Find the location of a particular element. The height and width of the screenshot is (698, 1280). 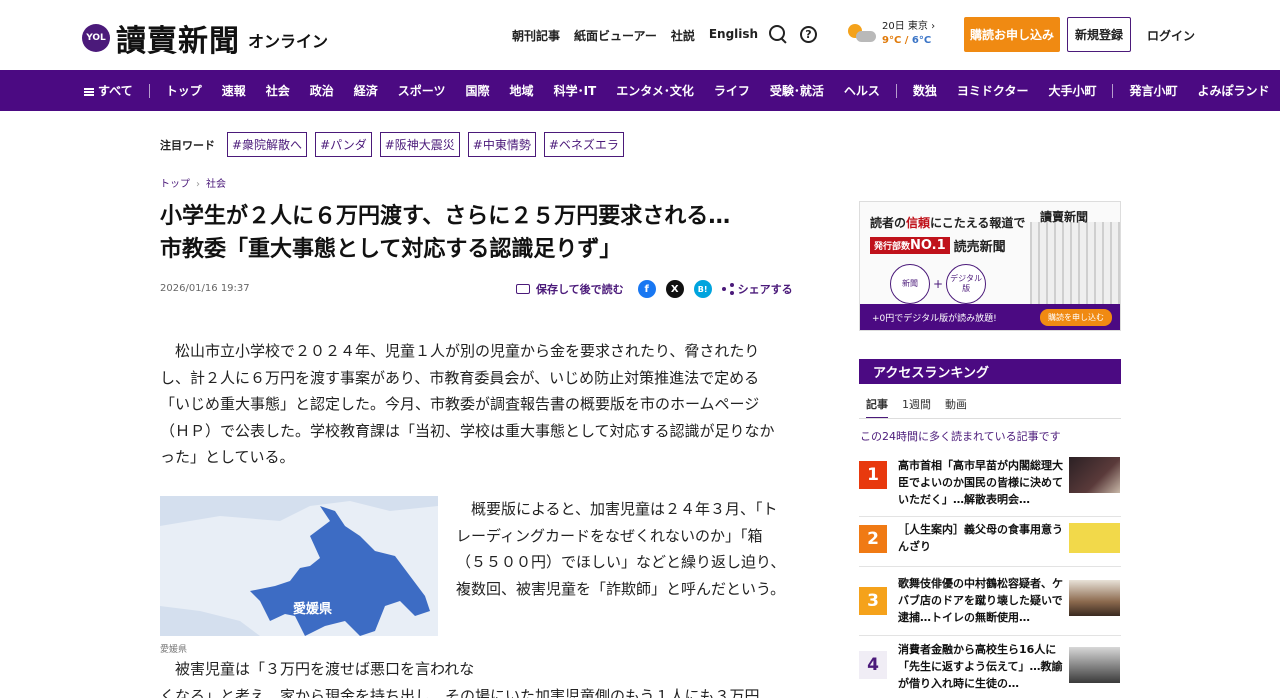

breadcrumb-top: トップ is located at coordinates (175, 184).